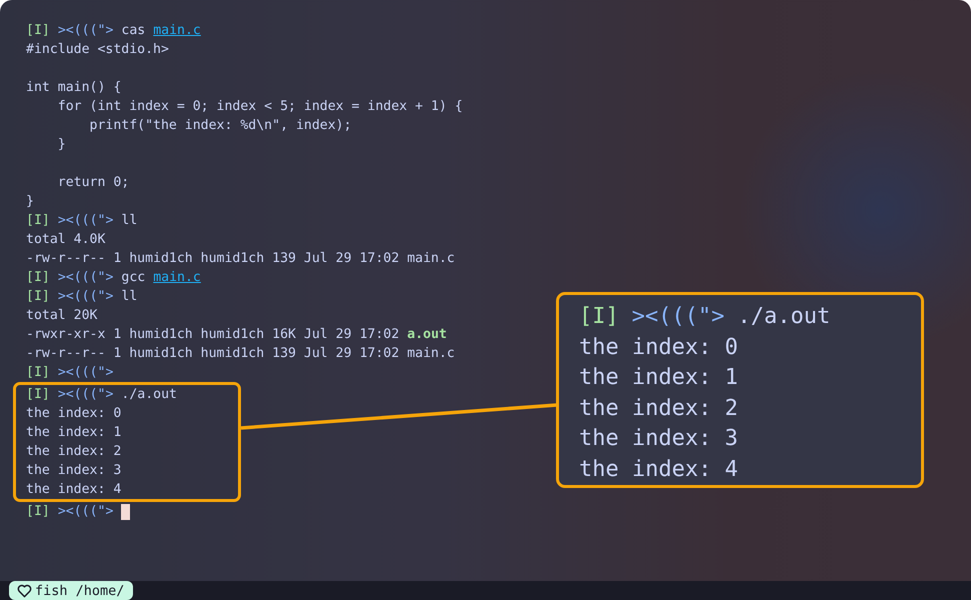  I want to click on terminal-text: gcc, so click(133, 278).